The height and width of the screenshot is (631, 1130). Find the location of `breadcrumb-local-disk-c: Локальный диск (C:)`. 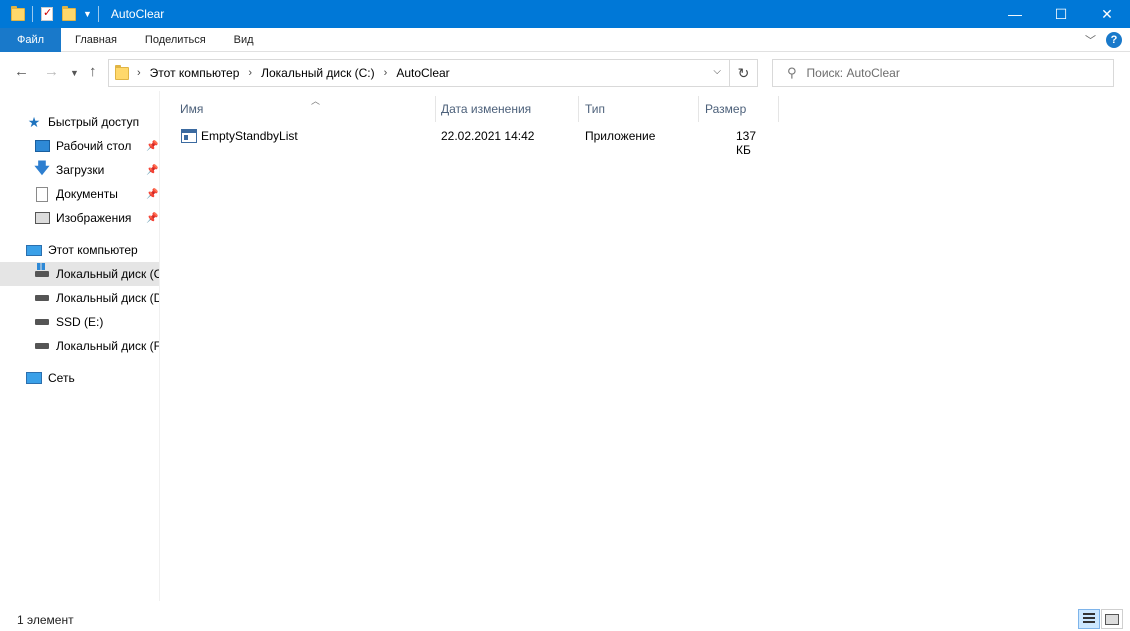

breadcrumb-local-disk-c: Локальный диск (C:) is located at coordinates (318, 73).